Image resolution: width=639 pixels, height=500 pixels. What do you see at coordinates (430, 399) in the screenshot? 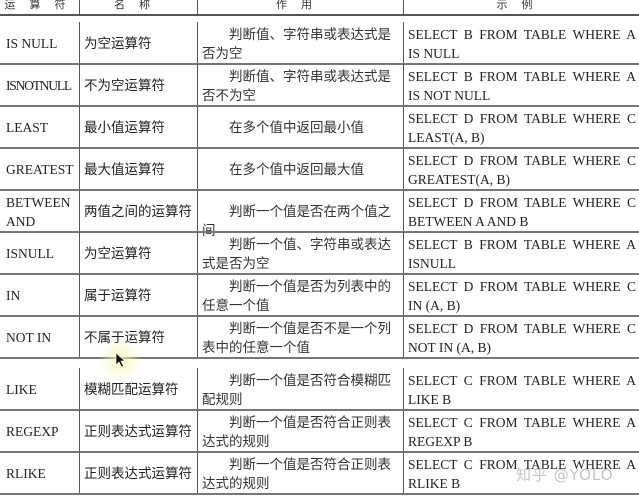
I see `example-line-2: LIKE B` at bounding box center [430, 399].